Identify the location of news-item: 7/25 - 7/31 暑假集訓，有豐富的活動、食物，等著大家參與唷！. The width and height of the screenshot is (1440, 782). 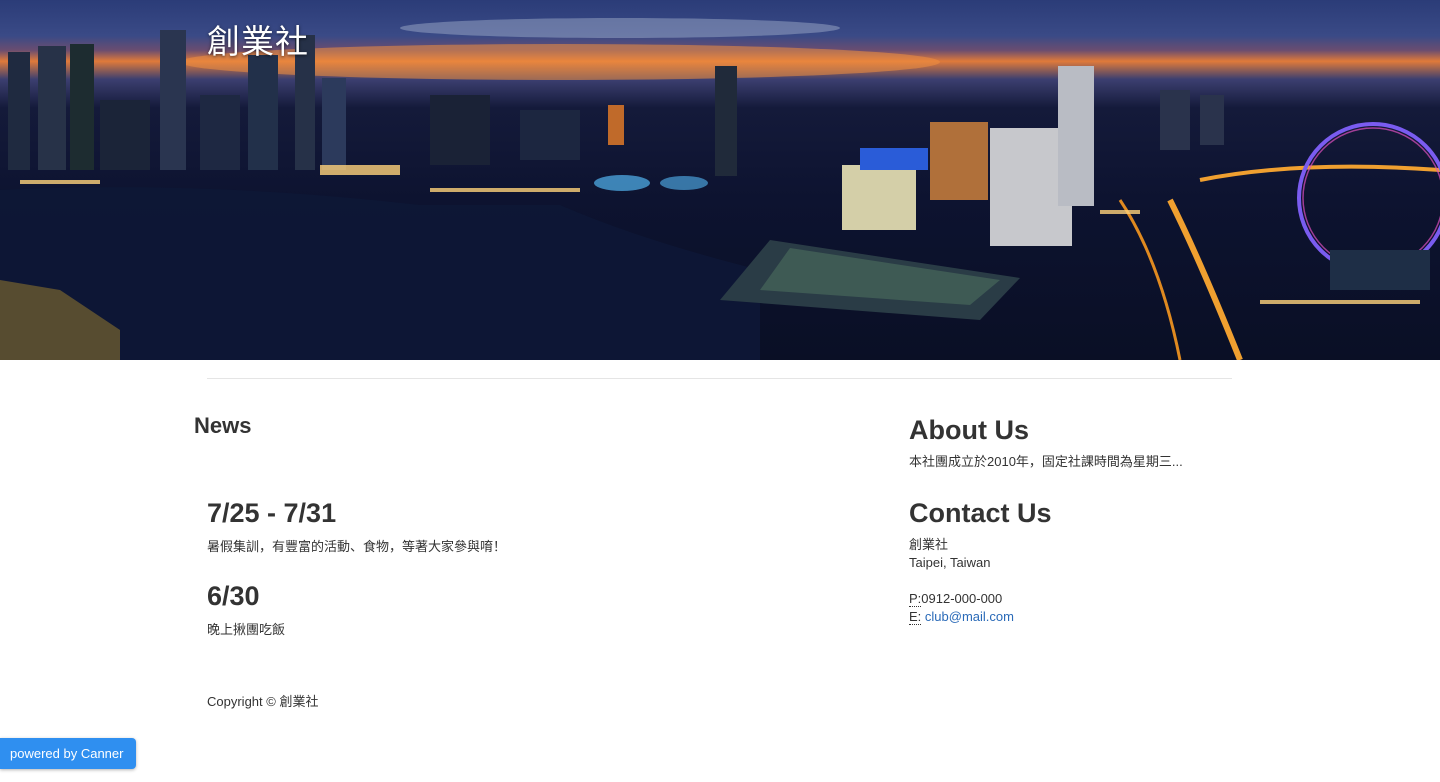
(356, 526).